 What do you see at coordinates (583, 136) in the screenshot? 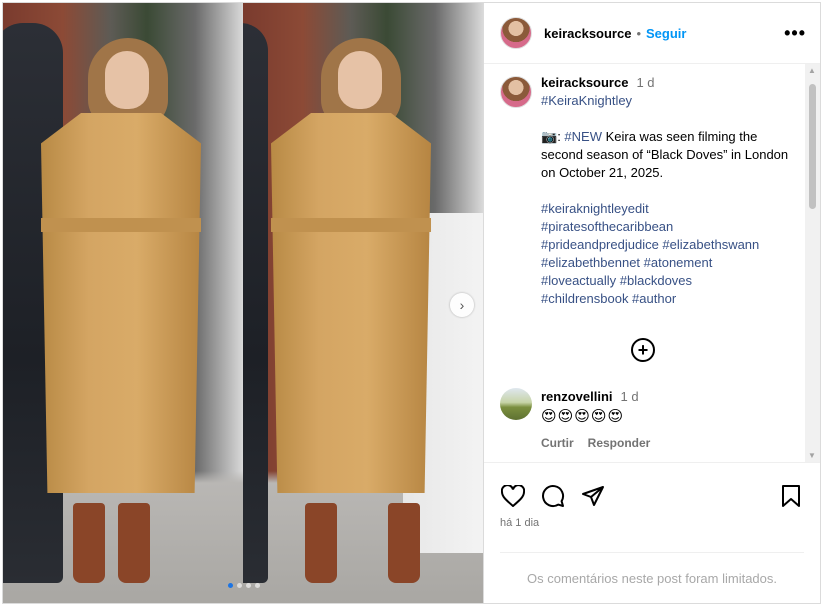
I see `hashtag: #NEW` at bounding box center [583, 136].